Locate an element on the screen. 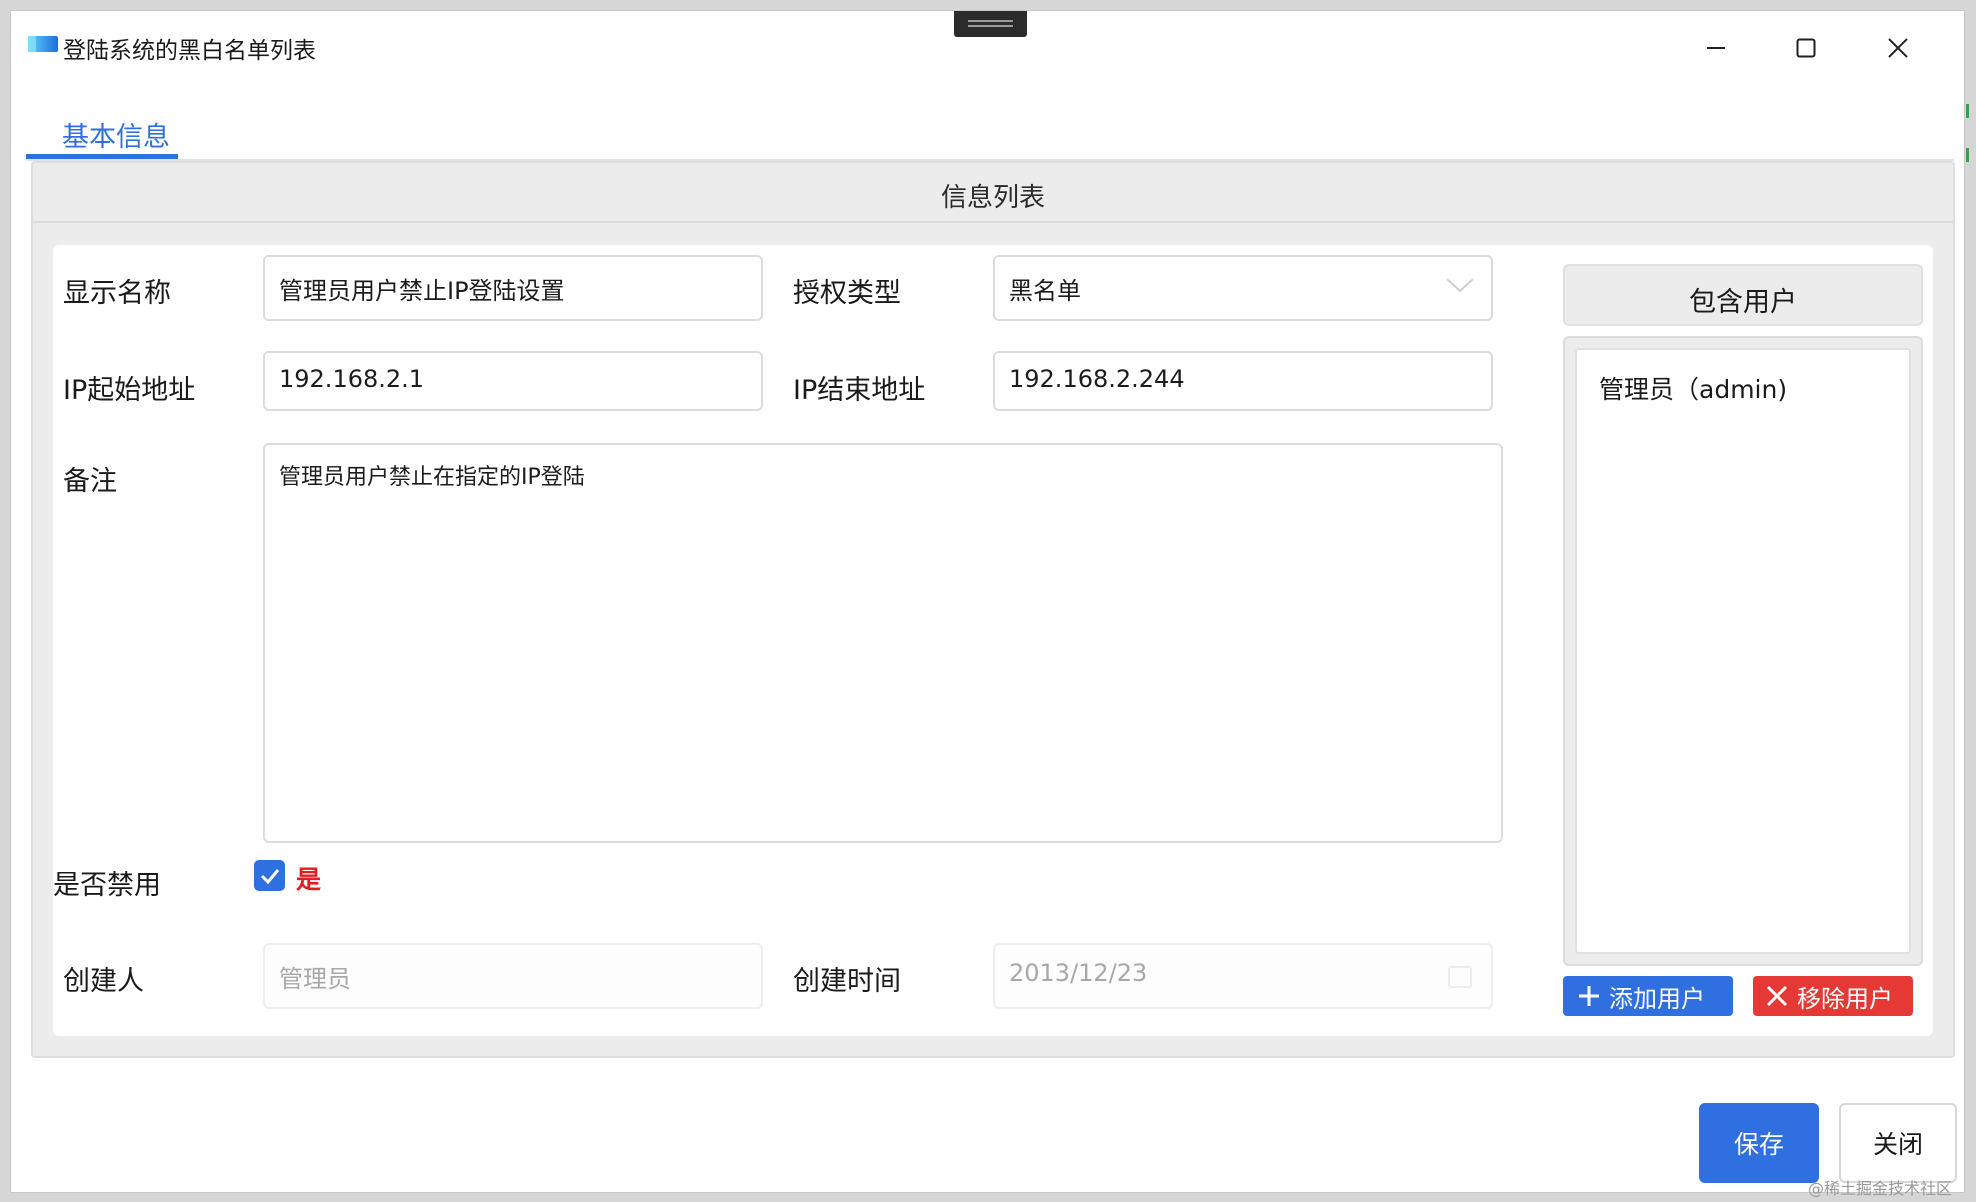 The width and height of the screenshot is (1976, 1202). close-label: 关闭 is located at coordinates (1897, 1144).